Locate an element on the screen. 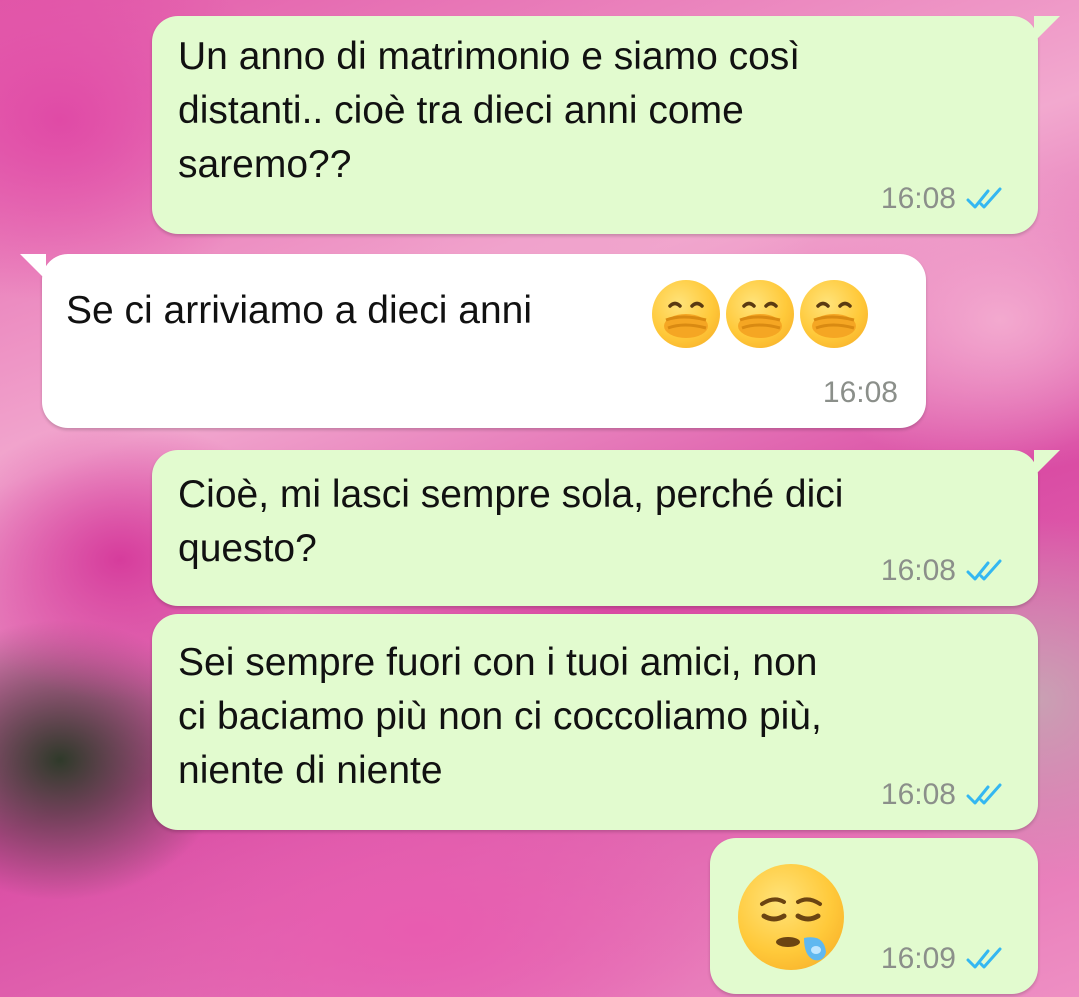  sleepy-face-emoji is located at coordinates (791, 917).